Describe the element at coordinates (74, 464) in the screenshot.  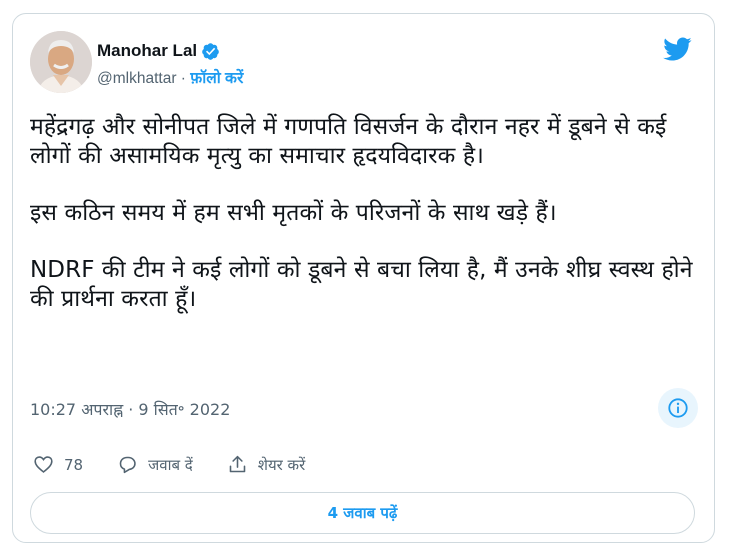
I see `like-count: 78` at that location.